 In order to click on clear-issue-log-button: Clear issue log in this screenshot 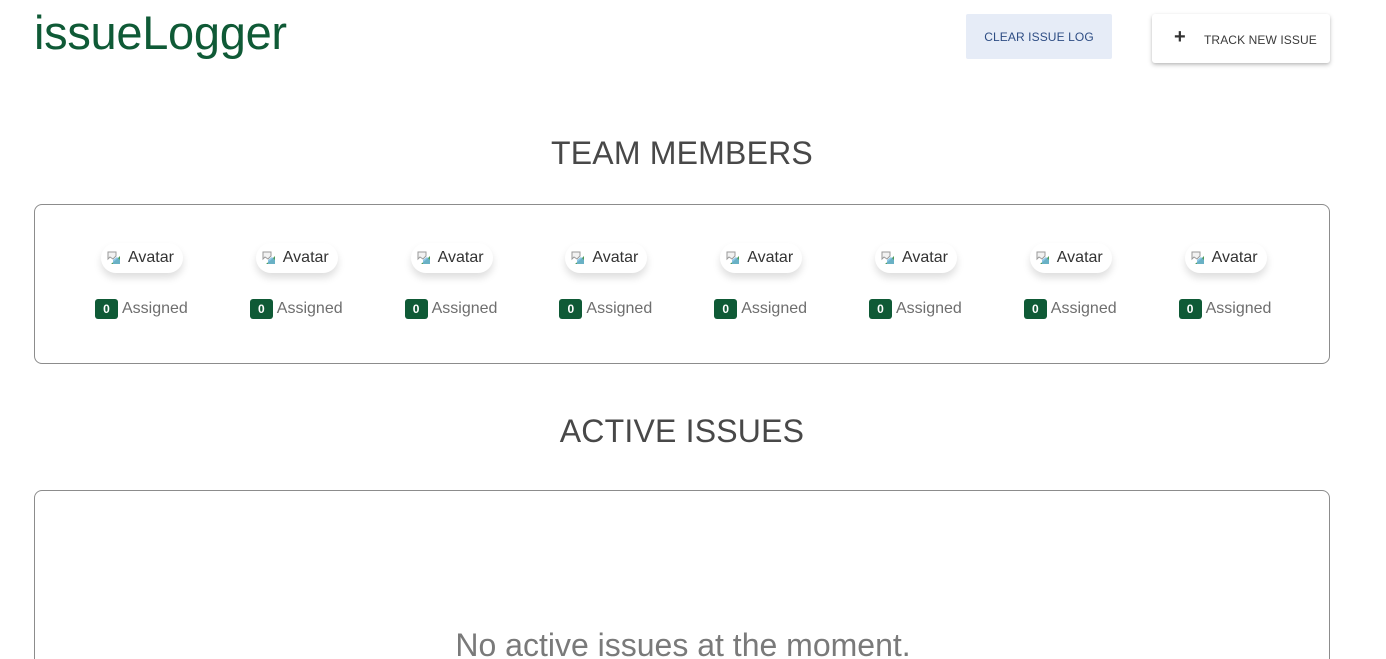, I will do `click(1039, 36)`.